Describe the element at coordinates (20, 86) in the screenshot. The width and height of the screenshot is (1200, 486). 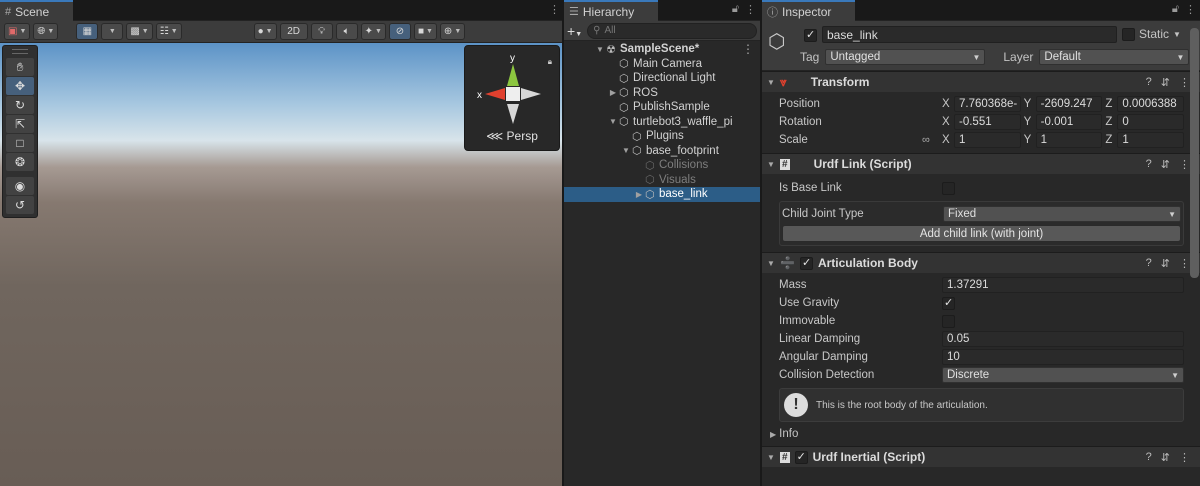
I see `move-tool: ✥` at that location.